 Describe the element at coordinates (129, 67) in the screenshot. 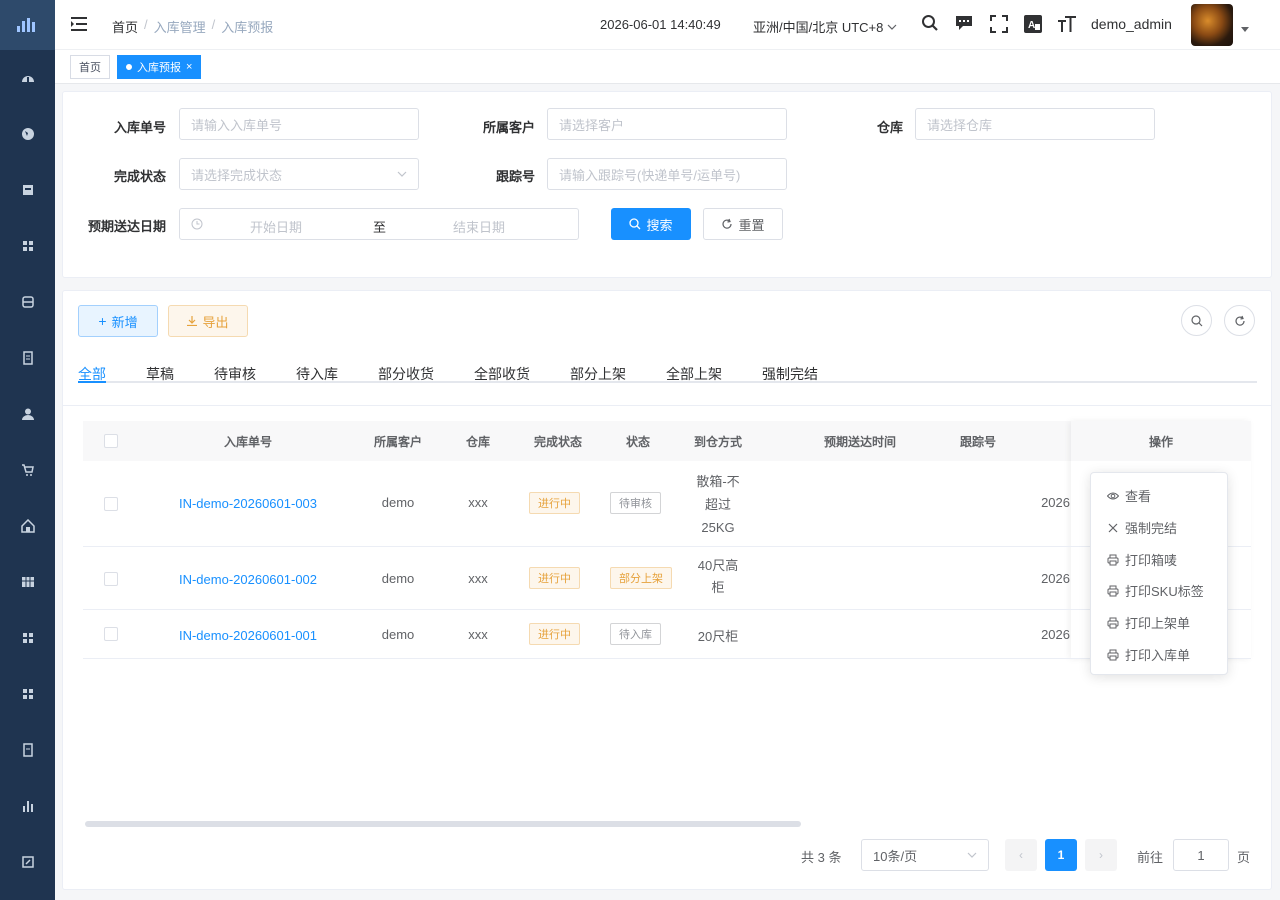

I see `active-dot-icon` at that location.